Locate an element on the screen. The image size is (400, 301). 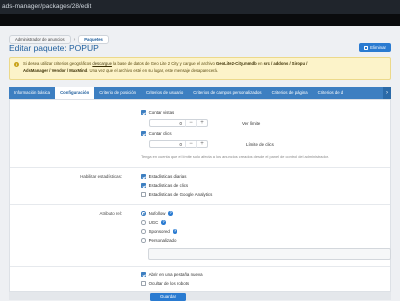
stats-ga-checkbox: Estadísticas de Google Analytics is located at coordinates (176, 194).